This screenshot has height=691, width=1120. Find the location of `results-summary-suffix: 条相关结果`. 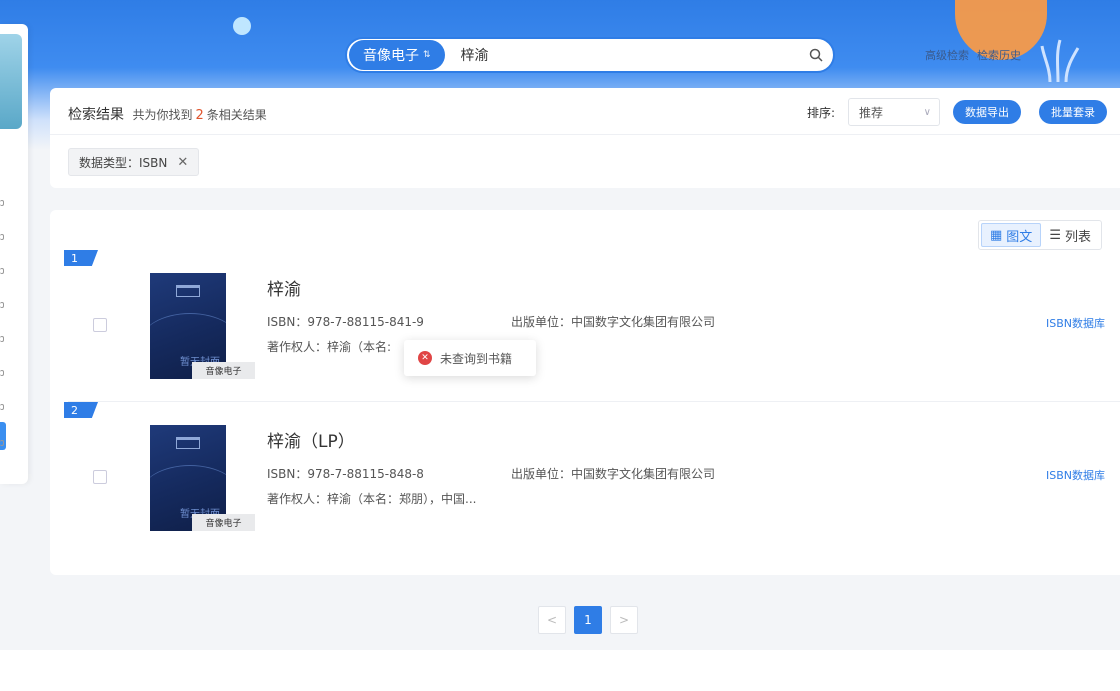

results-summary-suffix: 条相关结果 is located at coordinates (236, 115).